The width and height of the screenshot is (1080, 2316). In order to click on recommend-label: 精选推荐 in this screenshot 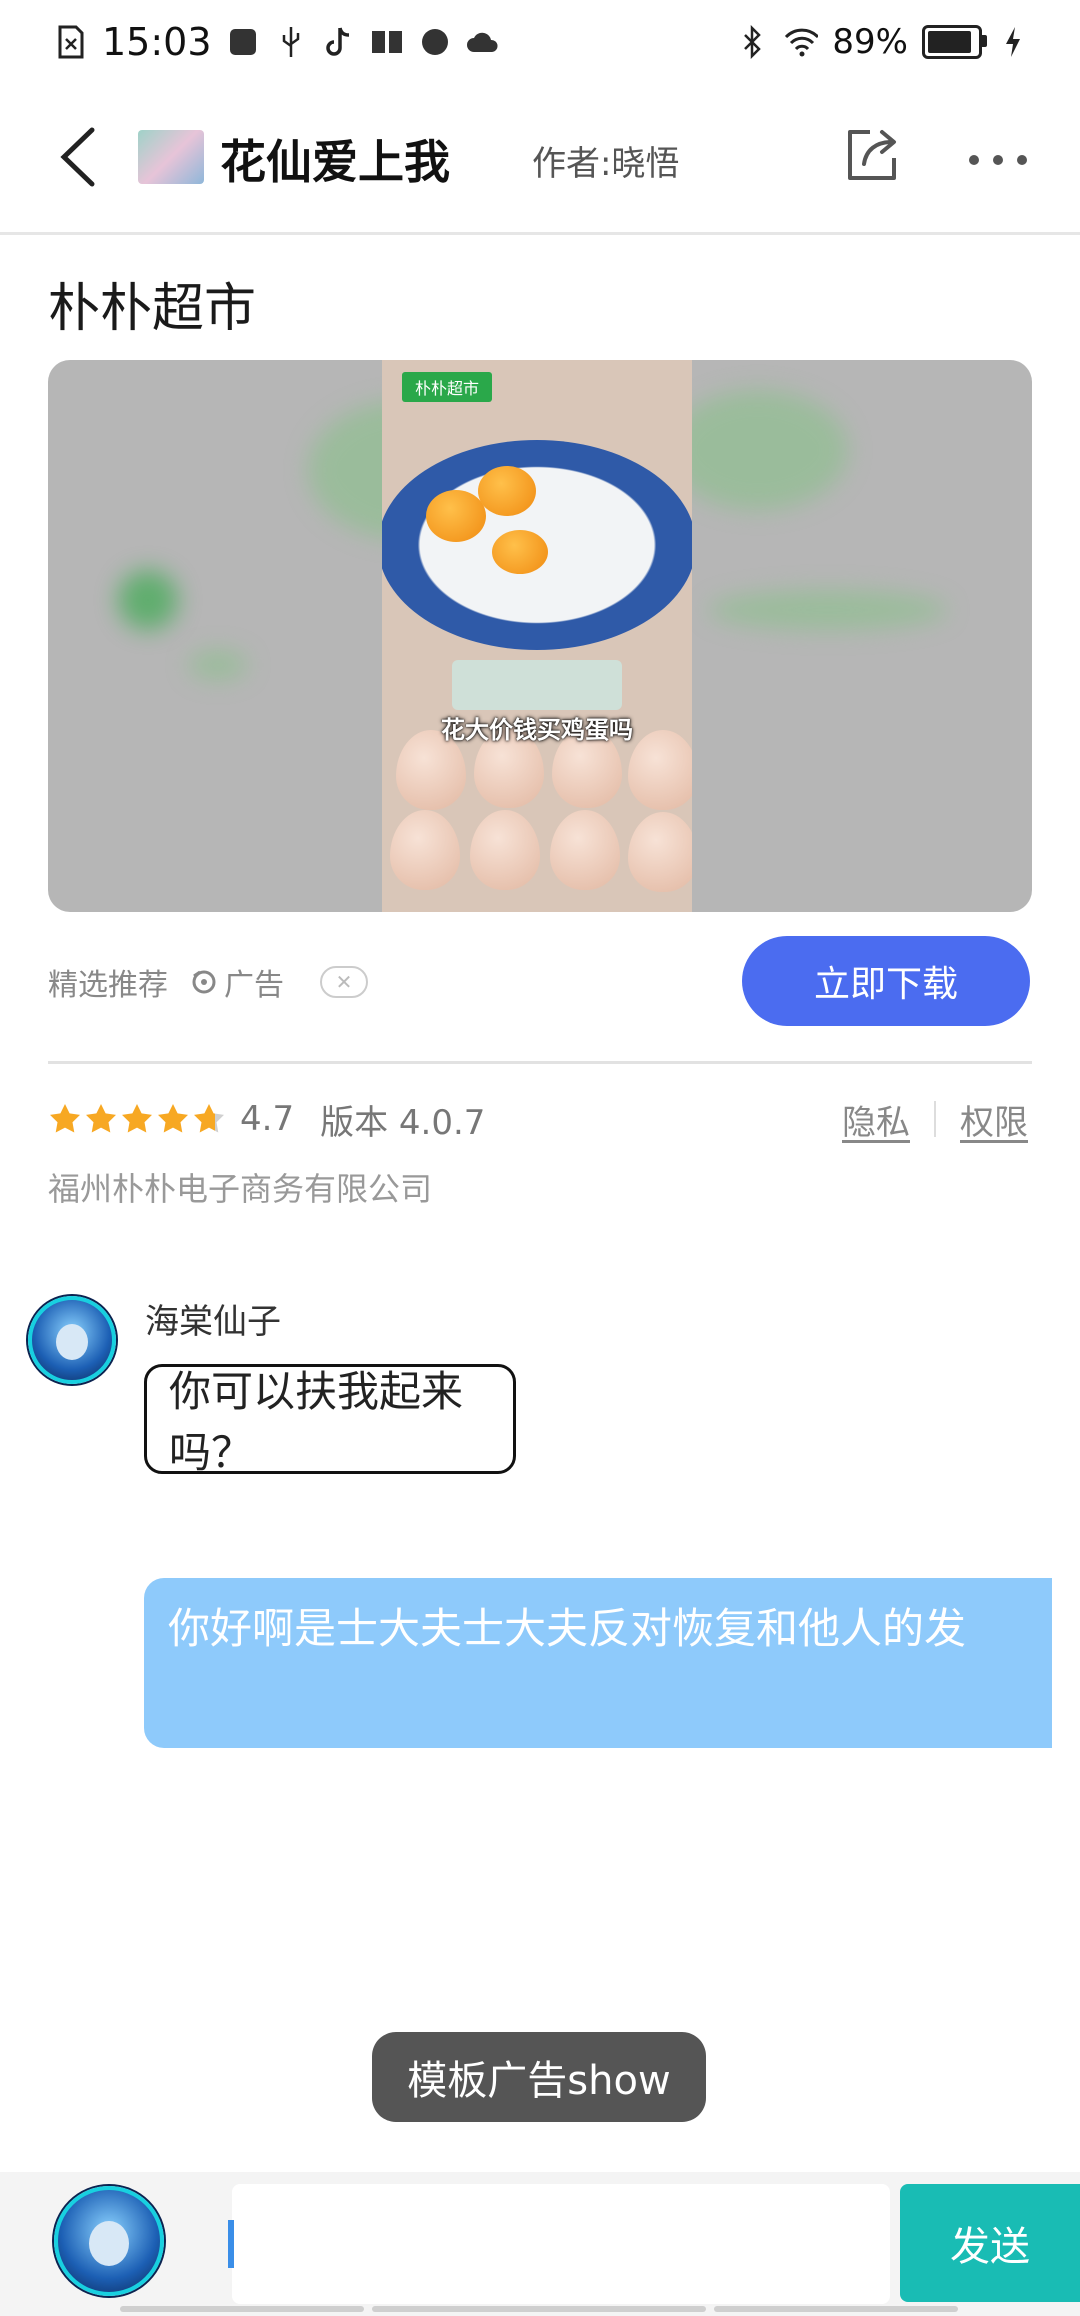, I will do `click(108, 985)`.